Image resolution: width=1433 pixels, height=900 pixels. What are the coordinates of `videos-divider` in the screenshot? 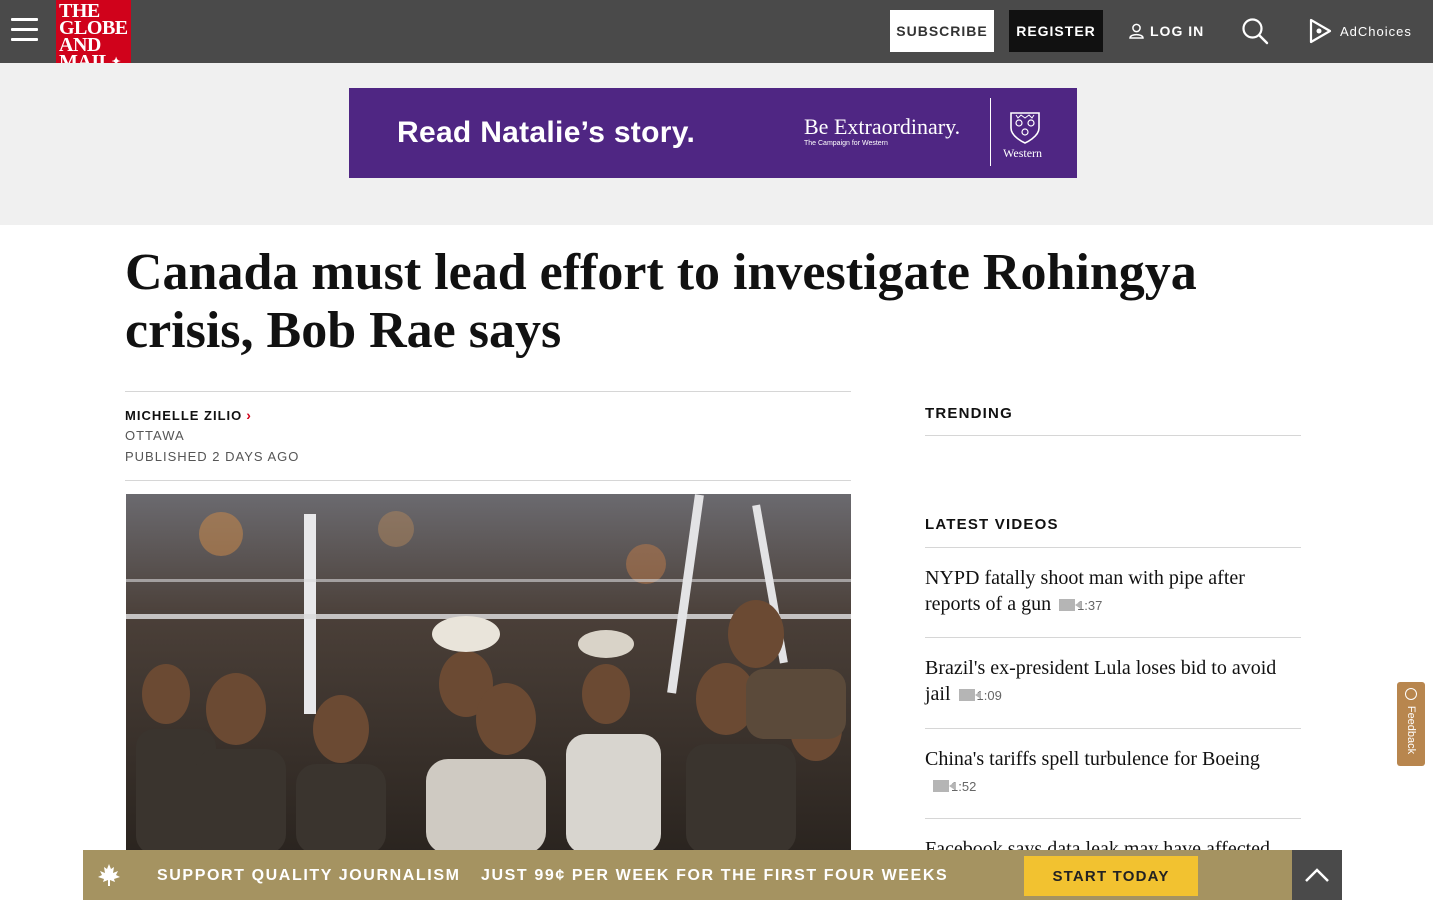 It's located at (1113, 547).